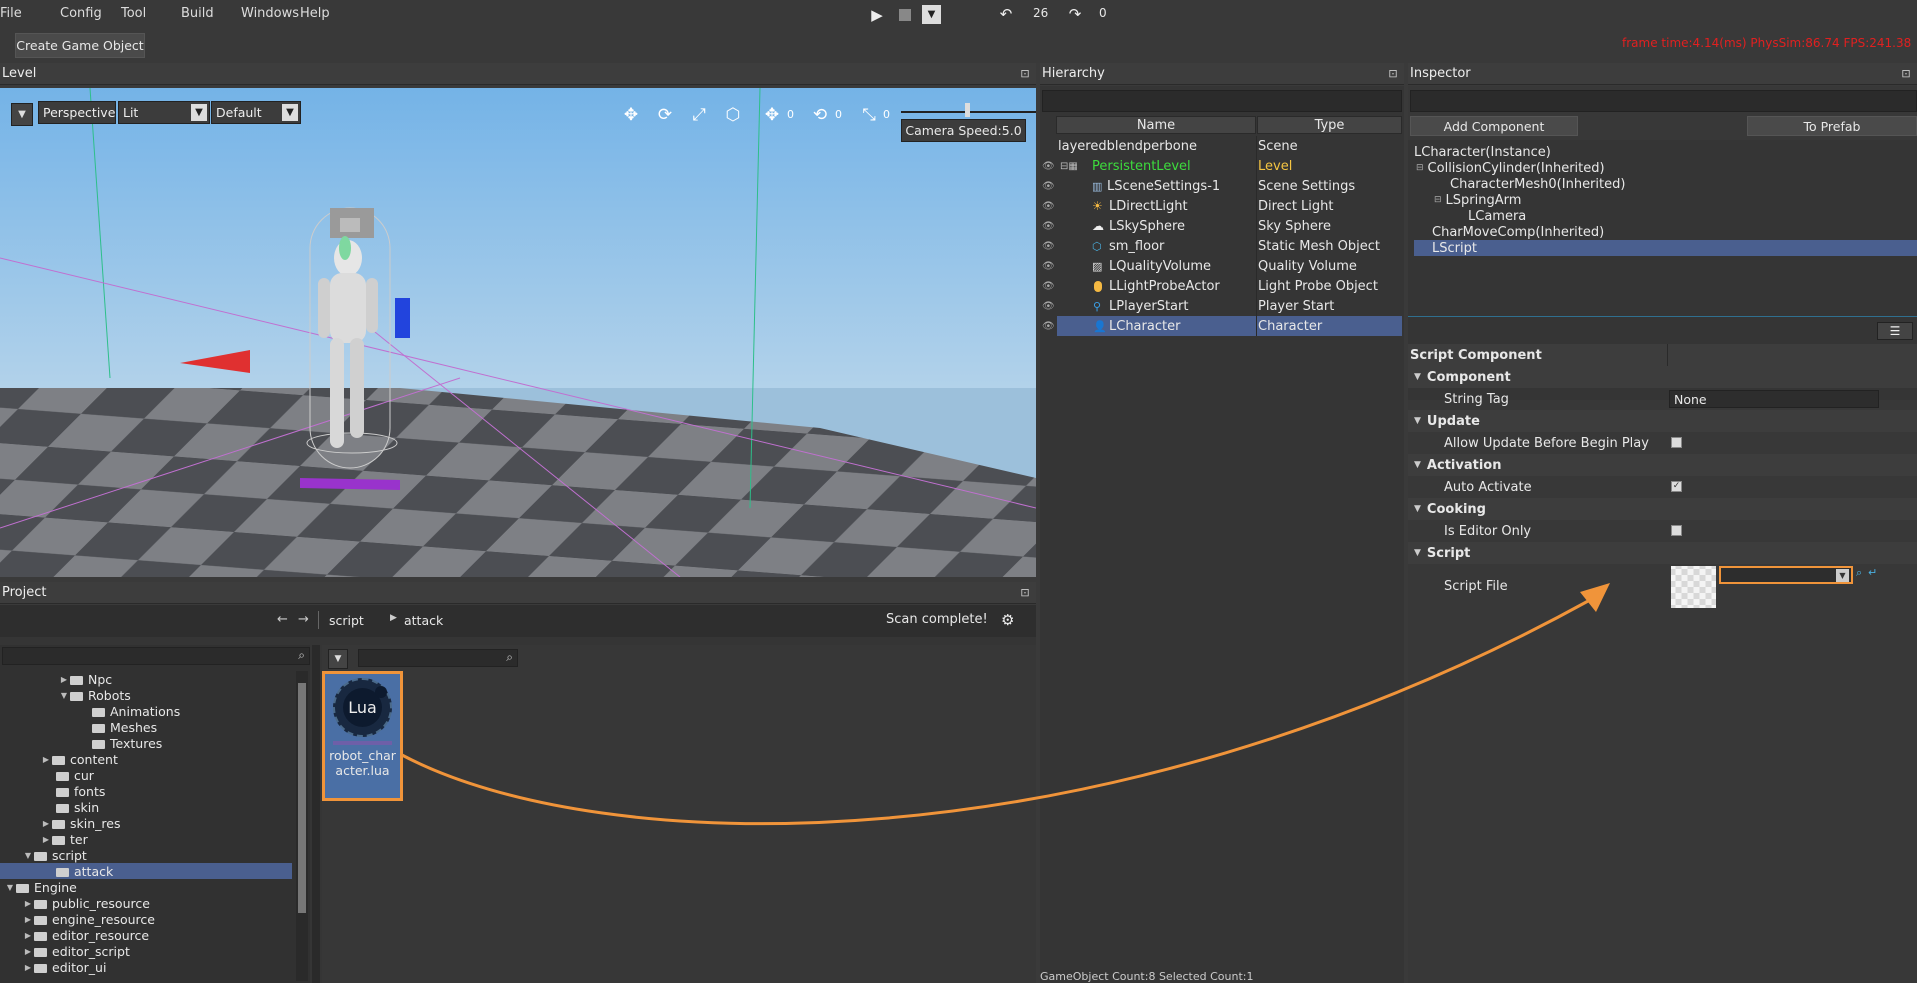  I want to click on string-tag-input: None, so click(1774, 399).